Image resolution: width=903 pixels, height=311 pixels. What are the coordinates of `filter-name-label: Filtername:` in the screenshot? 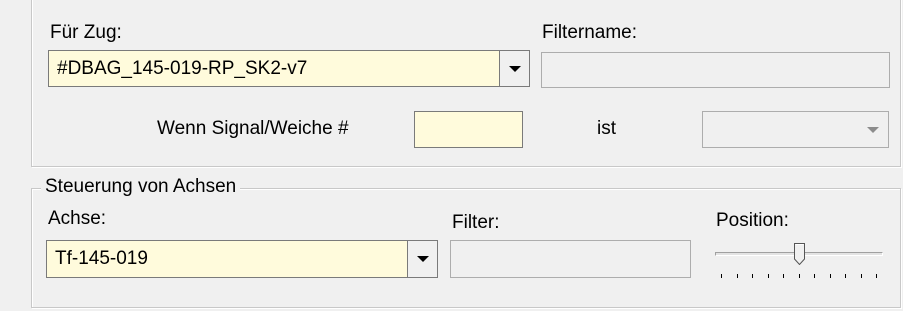 It's located at (590, 32).